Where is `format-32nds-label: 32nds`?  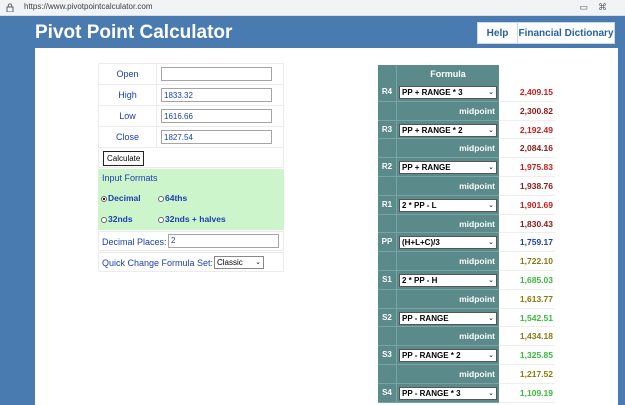
format-32nds-label: 32nds is located at coordinates (120, 219).